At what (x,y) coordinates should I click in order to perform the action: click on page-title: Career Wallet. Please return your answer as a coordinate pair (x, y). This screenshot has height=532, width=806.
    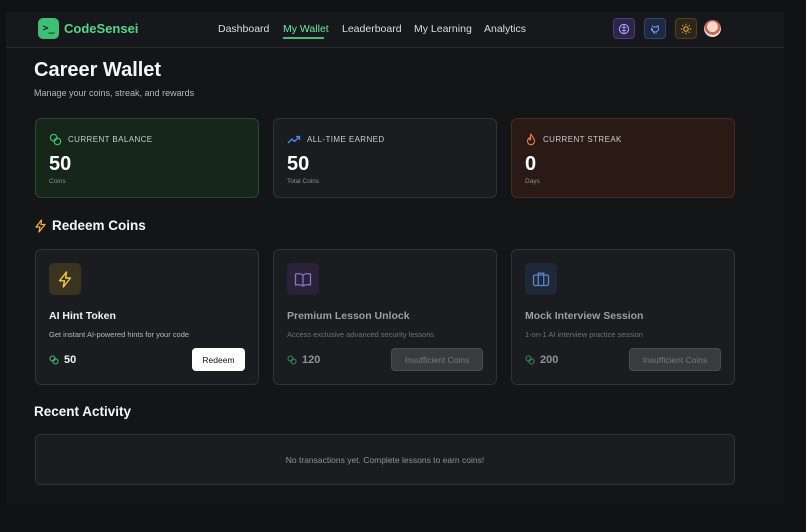
    Looking at the image, I should click on (98, 70).